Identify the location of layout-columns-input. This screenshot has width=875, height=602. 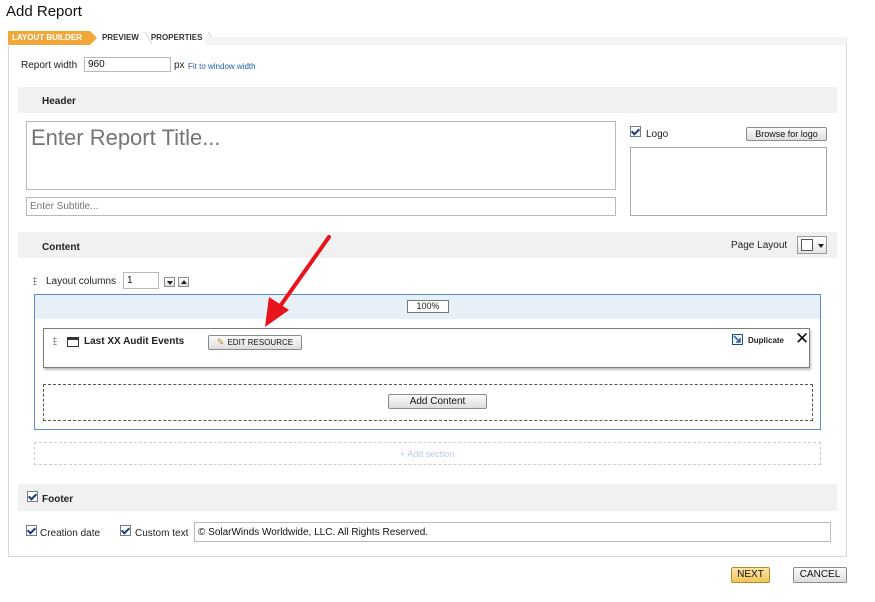
(141, 280).